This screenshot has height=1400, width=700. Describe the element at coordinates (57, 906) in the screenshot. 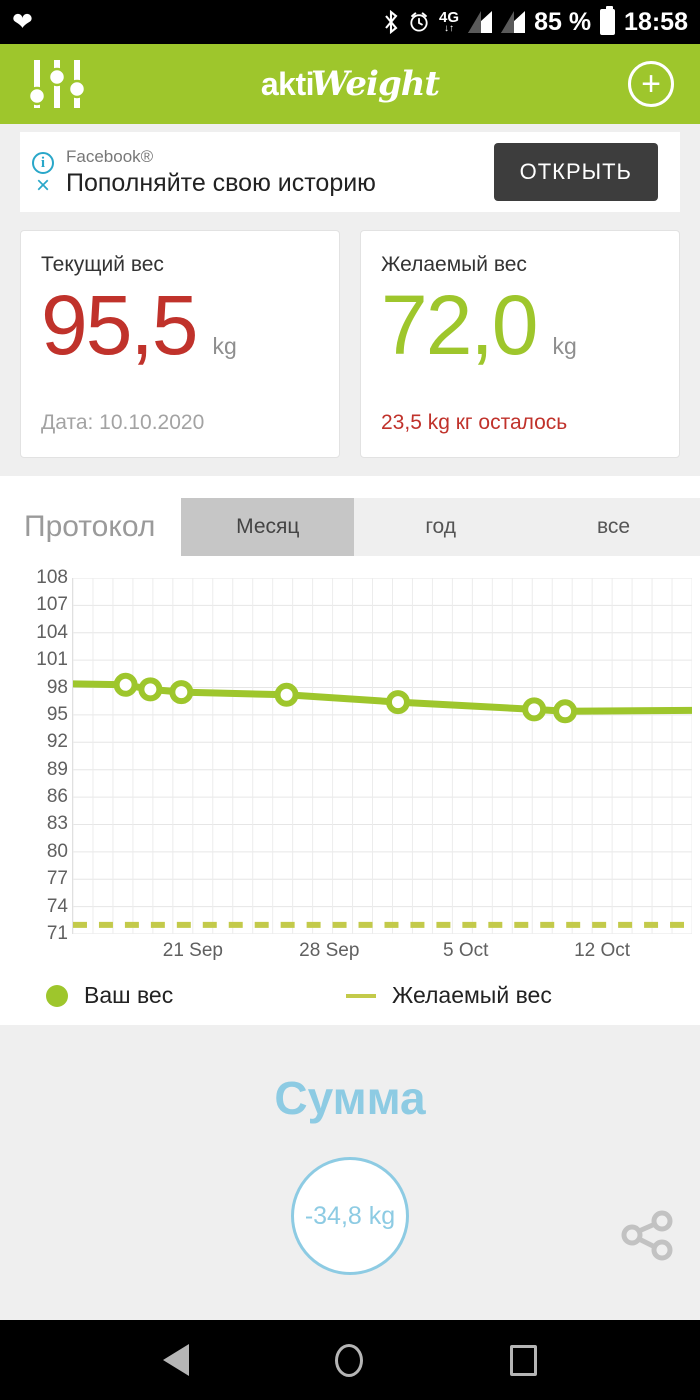

I see `y-axis-tick-label: 74` at that location.